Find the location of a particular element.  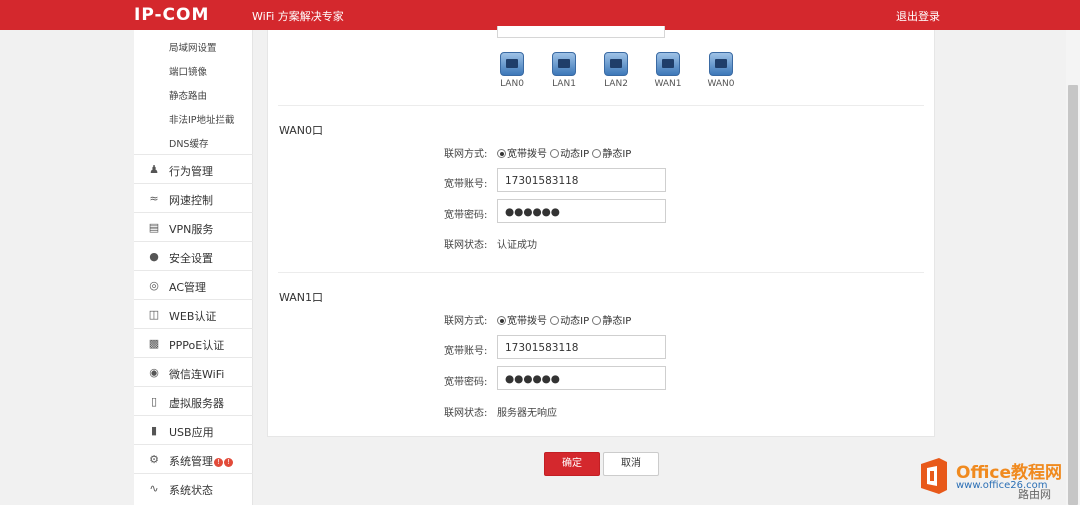

sidebar-item-vpn: ▤ VPN服务 is located at coordinates (193, 226).